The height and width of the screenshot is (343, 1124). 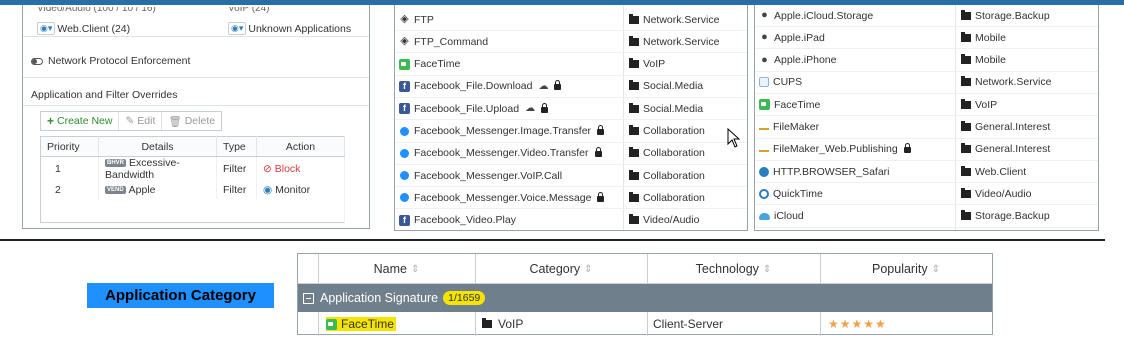 What do you see at coordinates (816, 16) in the screenshot?
I see `app-name: ● Apple.iCloud.Storage` at bounding box center [816, 16].